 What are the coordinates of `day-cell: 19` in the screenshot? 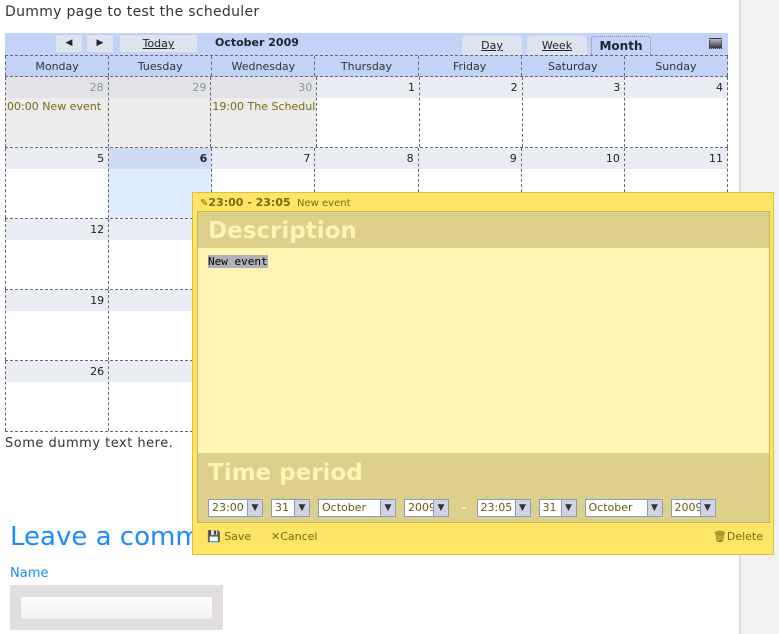 It's located at (57, 325).